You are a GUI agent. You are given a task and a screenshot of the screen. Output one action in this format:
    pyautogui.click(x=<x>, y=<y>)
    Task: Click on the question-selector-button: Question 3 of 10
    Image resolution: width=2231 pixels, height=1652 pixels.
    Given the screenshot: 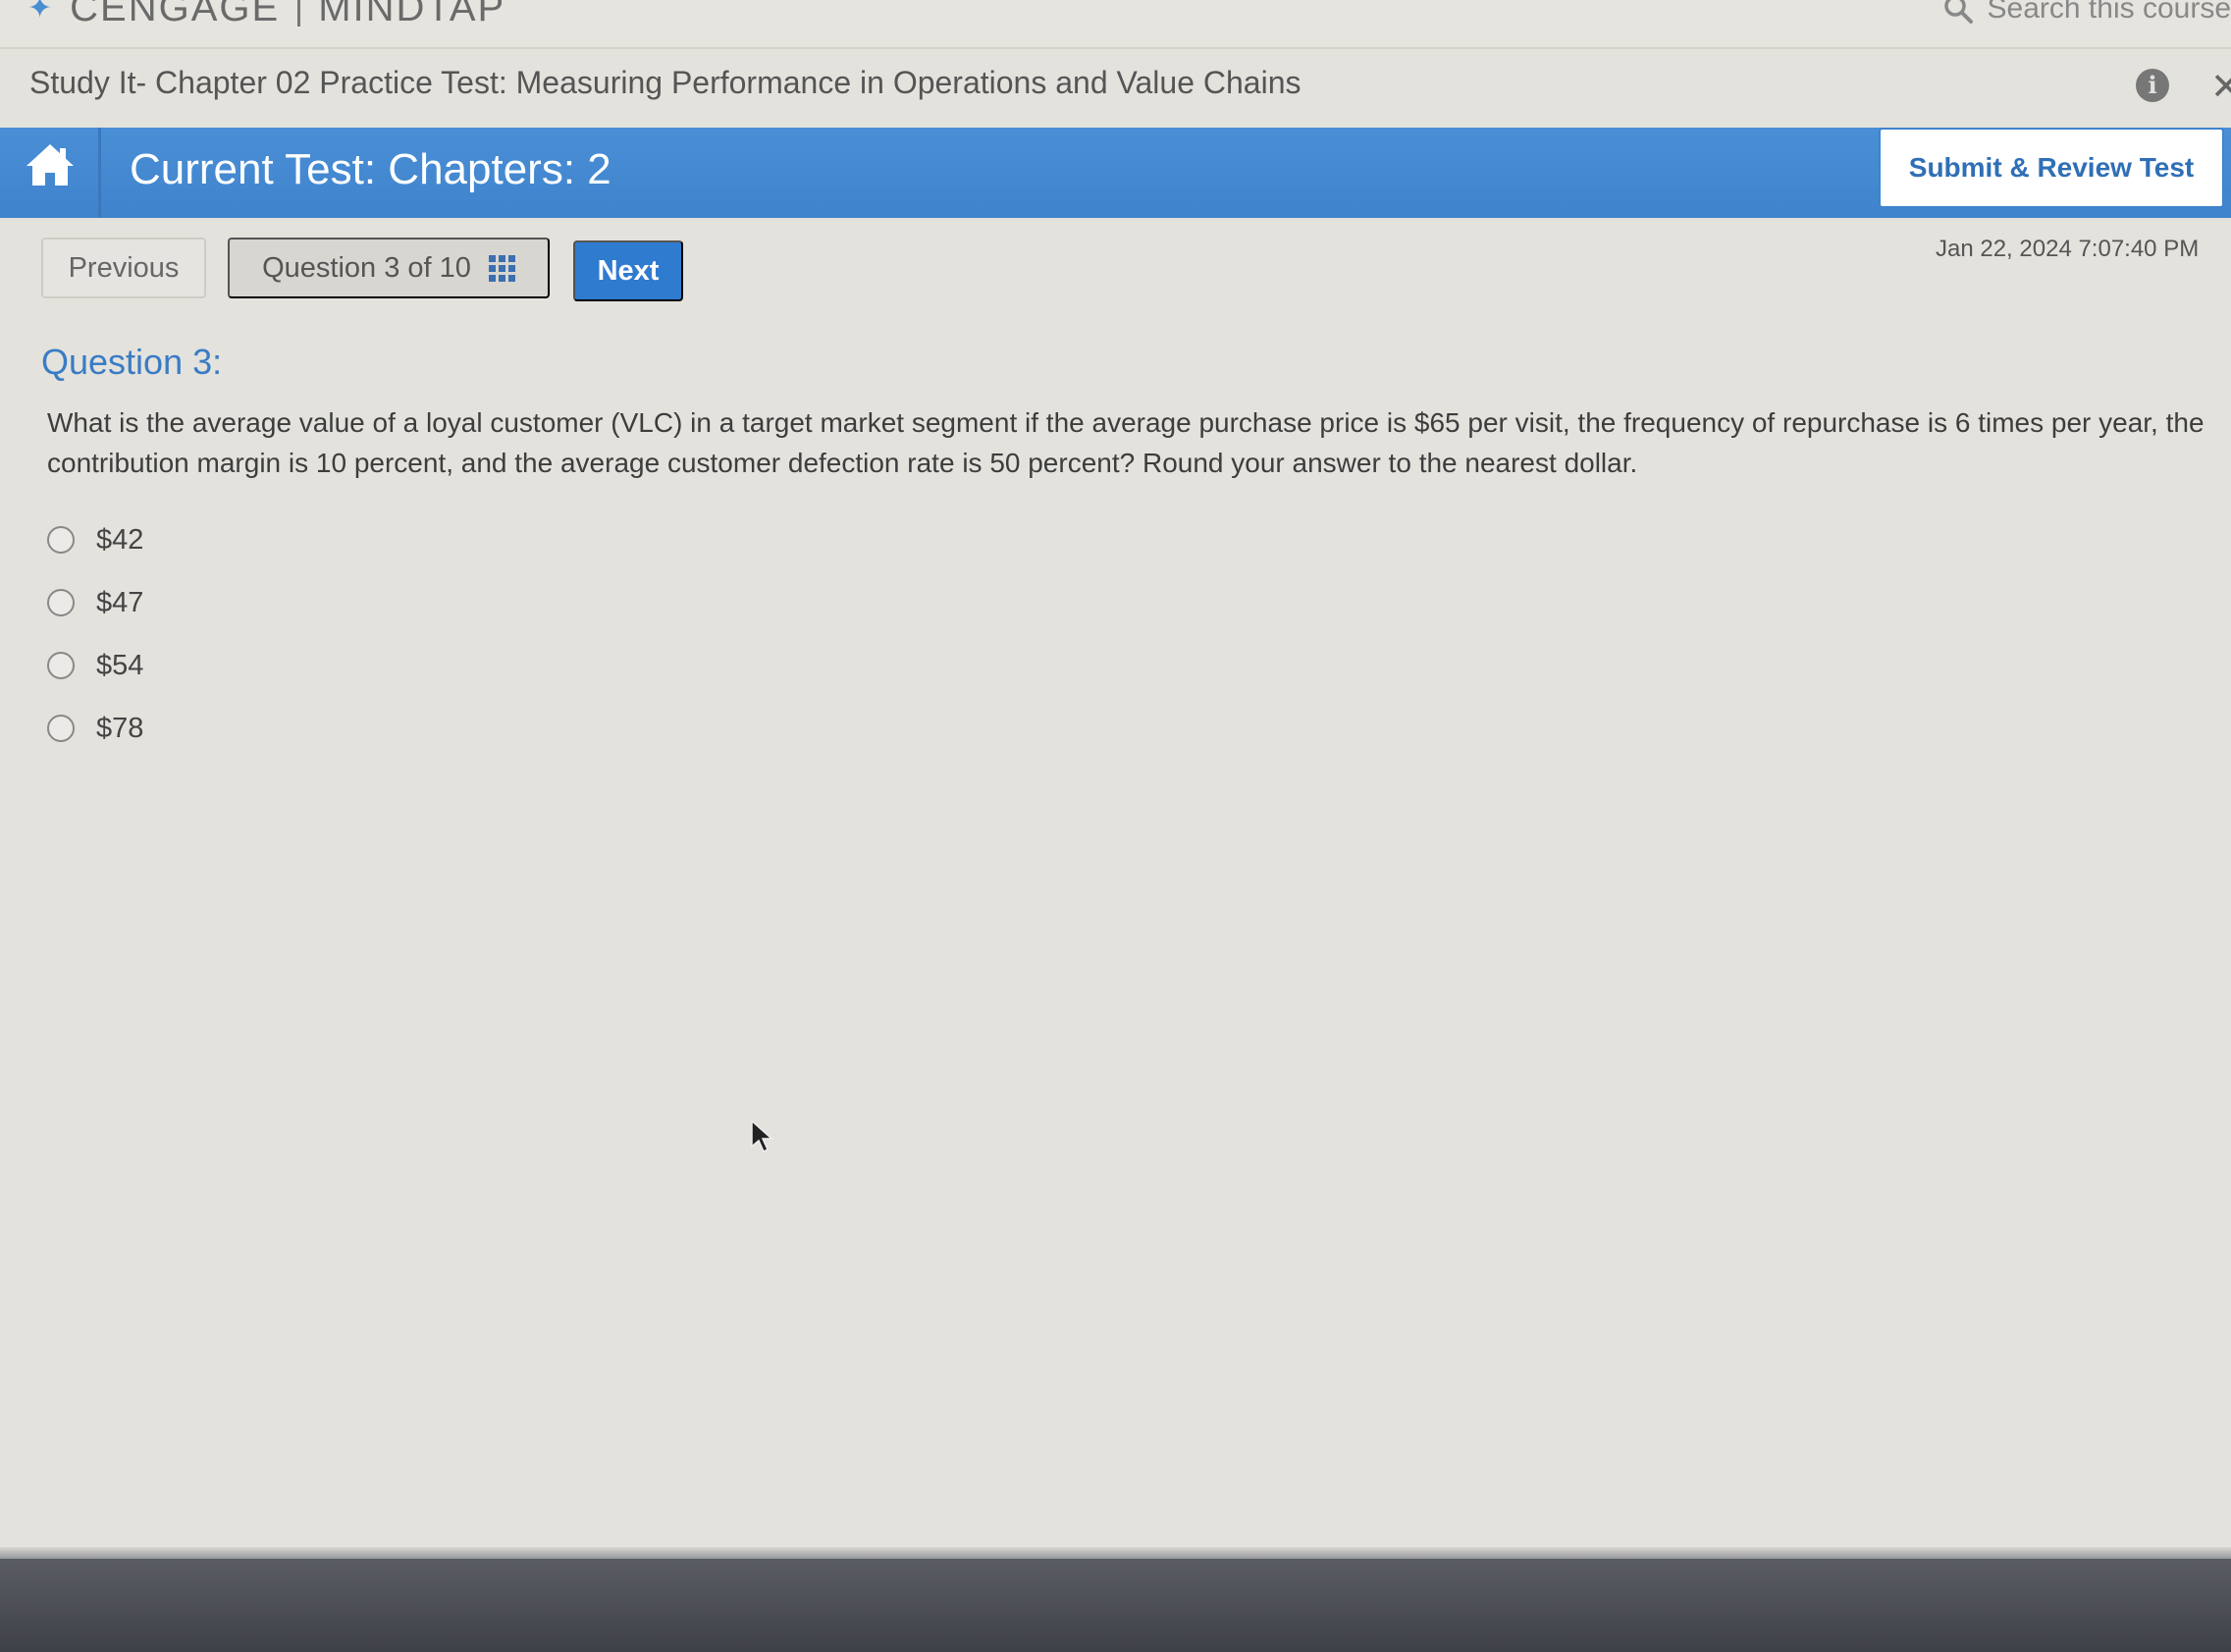 What is the action you would take?
    pyautogui.click(x=389, y=268)
    